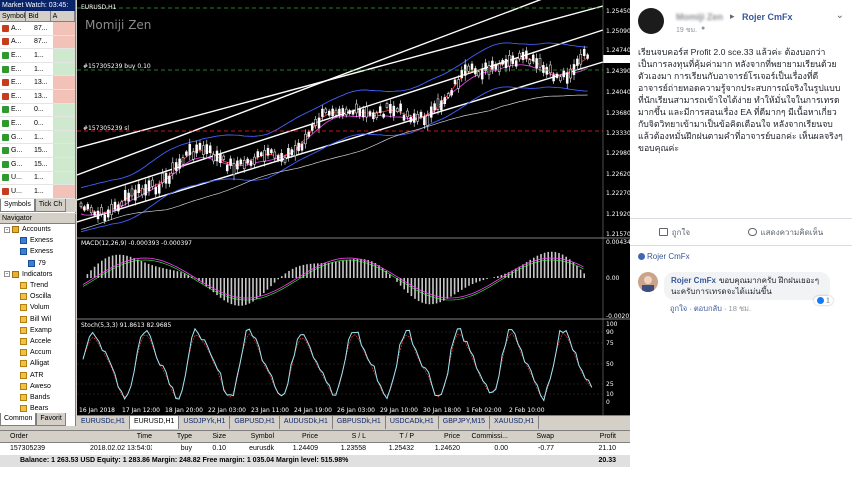  Describe the element at coordinates (699, 17) in the screenshot. I see `author-name: Momiji Zen` at that location.